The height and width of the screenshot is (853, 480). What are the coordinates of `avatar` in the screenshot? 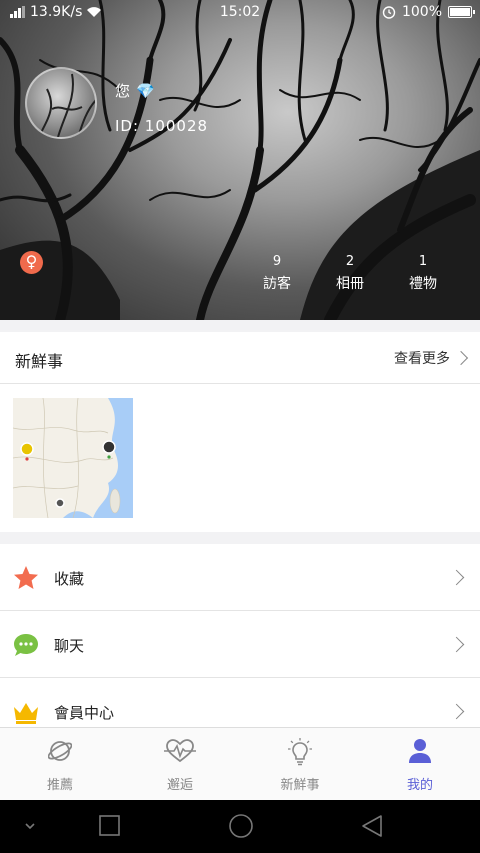 It's located at (61, 103).